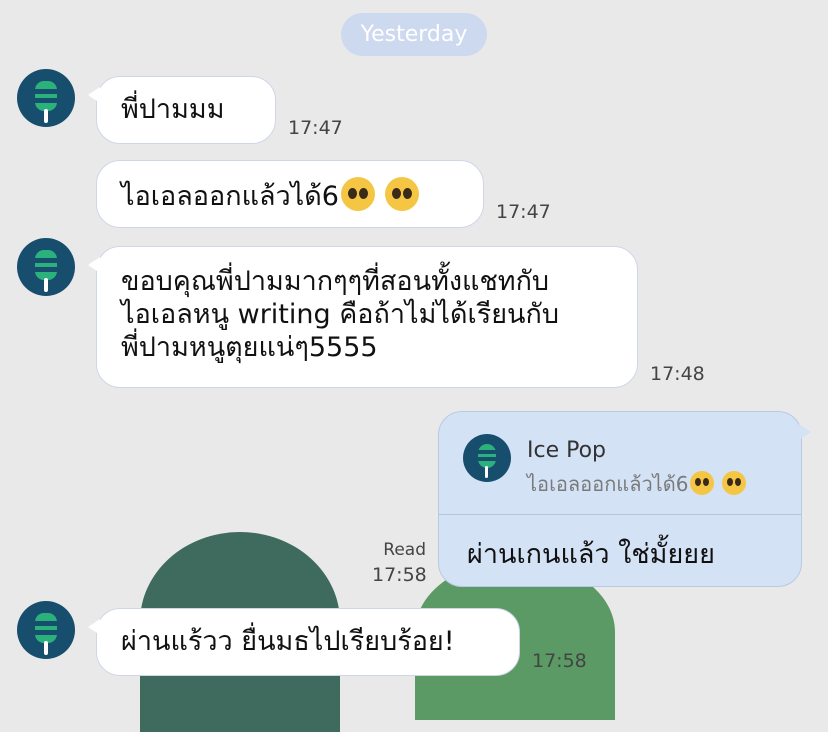 Image resolution: width=828 pixels, height=732 pixels. What do you see at coordinates (404, 550) in the screenshot?
I see `read-receipt: Read` at bounding box center [404, 550].